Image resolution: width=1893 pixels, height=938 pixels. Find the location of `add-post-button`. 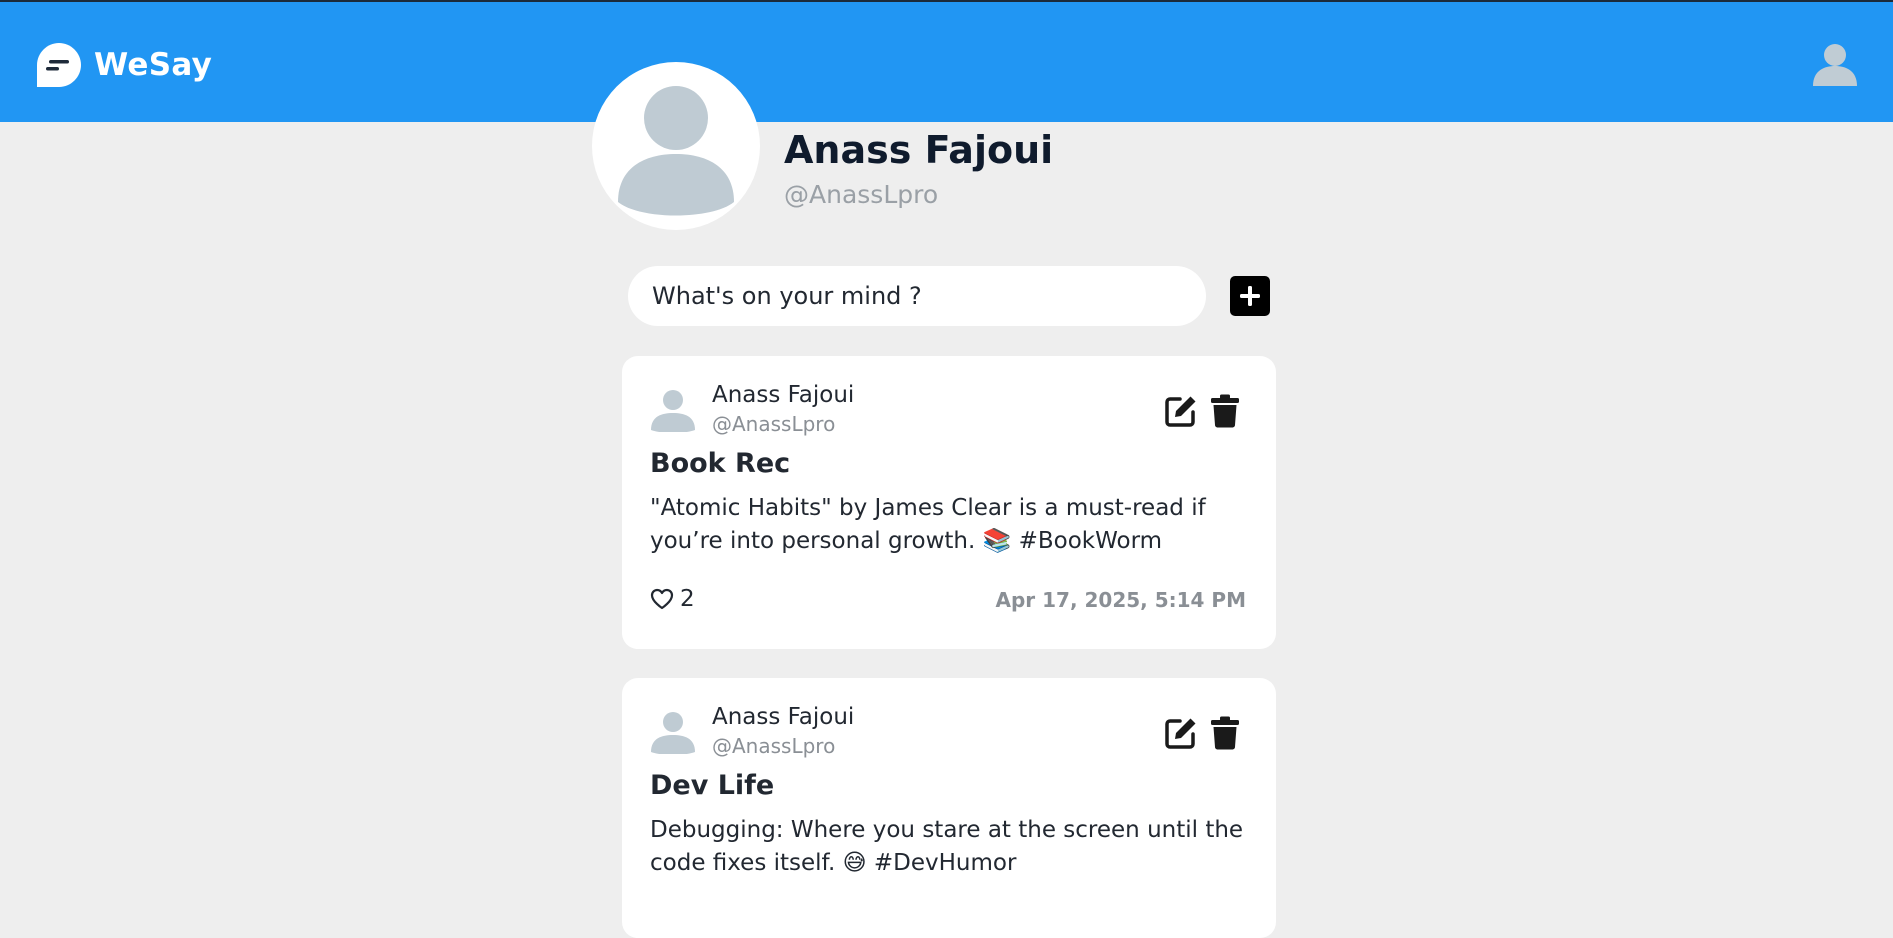

add-post-button is located at coordinates (1250, 296).